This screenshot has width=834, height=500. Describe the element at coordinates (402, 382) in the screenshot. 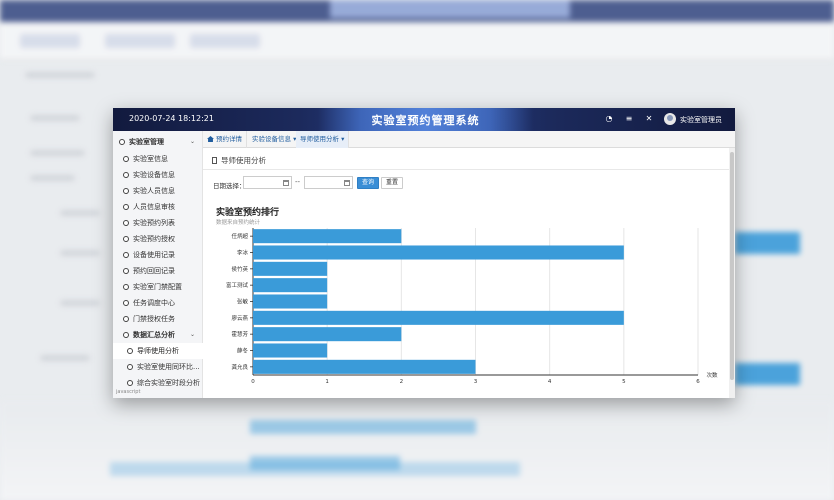

I see `x-tick-label: 2` at that location.